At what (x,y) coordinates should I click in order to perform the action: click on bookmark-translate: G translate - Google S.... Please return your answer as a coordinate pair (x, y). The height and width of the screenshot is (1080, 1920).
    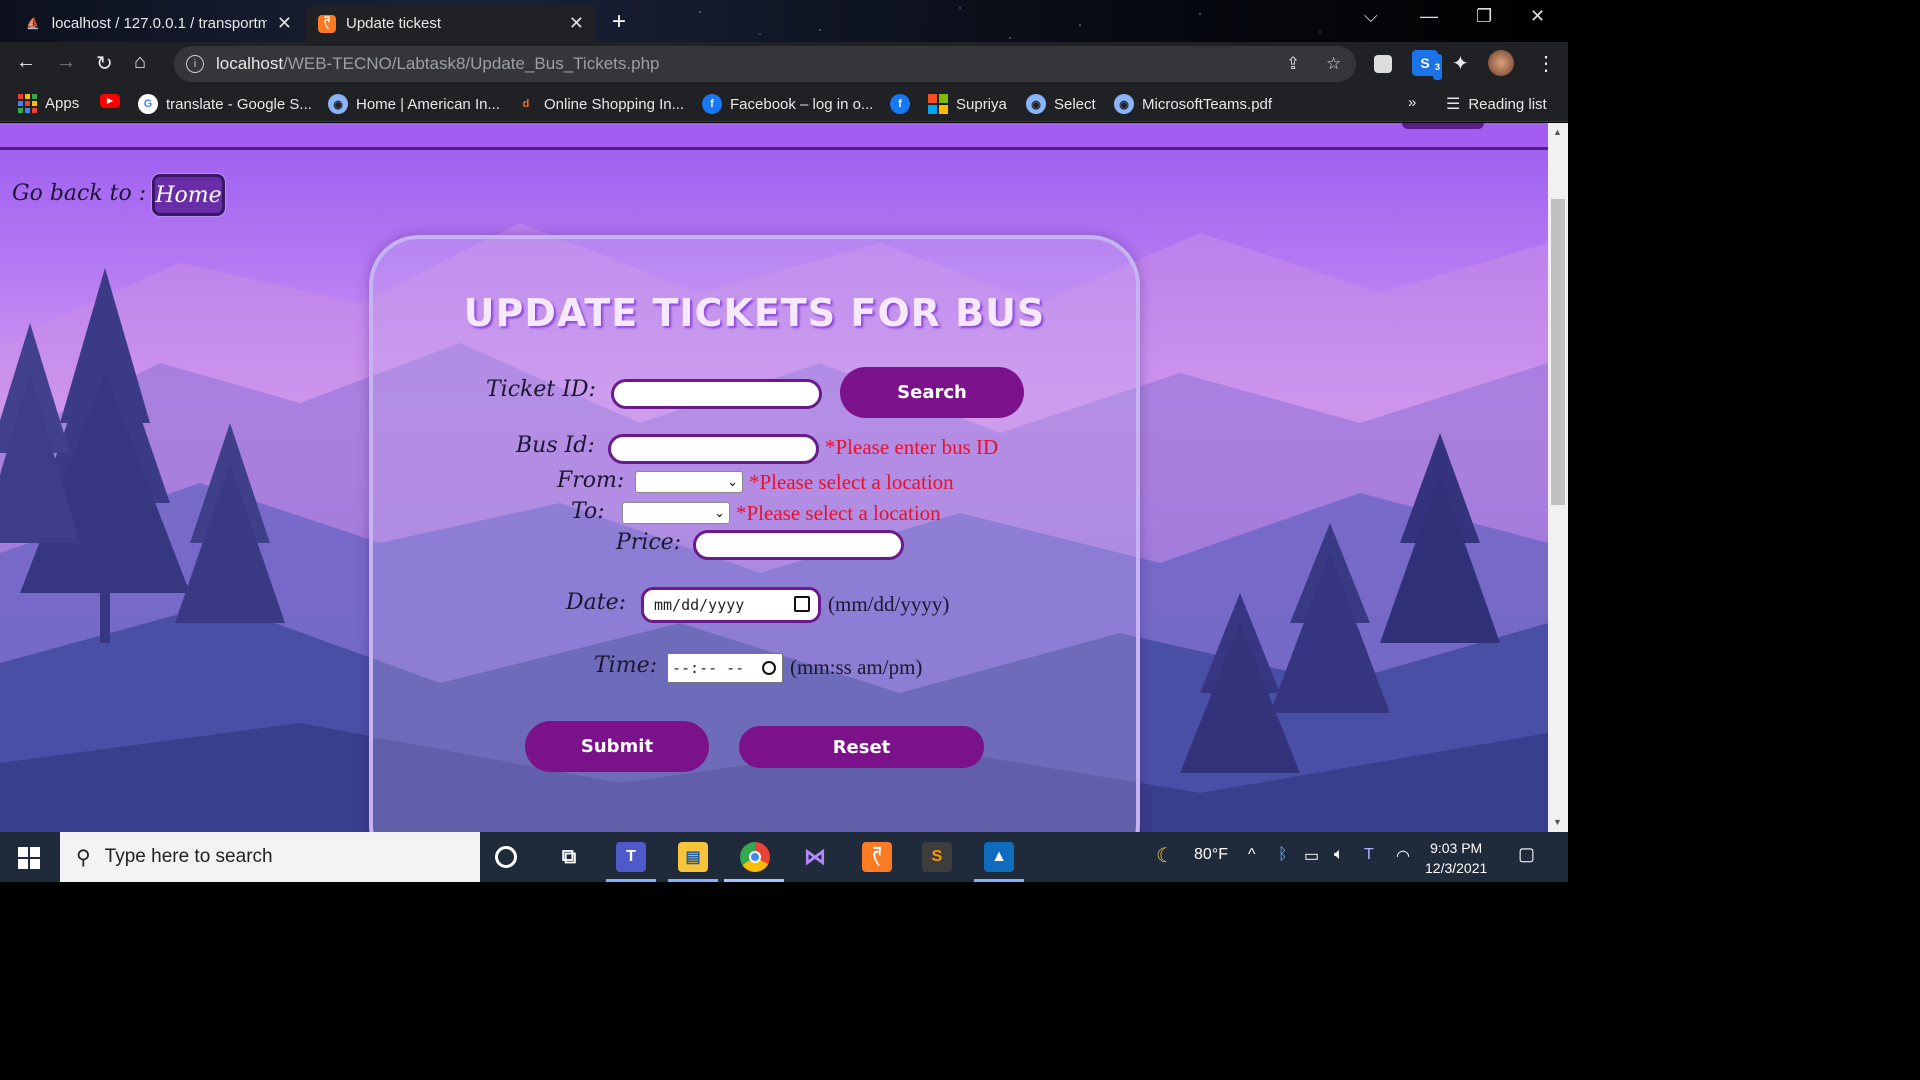
    Looking at the image, I should click on (225, 104).